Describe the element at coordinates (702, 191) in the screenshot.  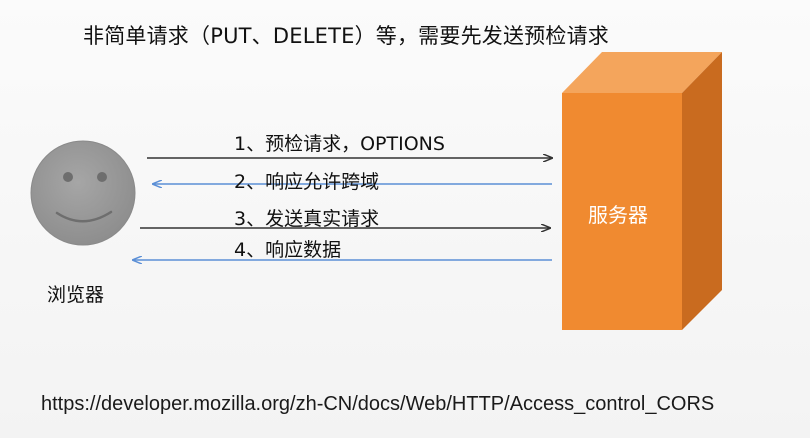
I see `server-box-side` at that location.